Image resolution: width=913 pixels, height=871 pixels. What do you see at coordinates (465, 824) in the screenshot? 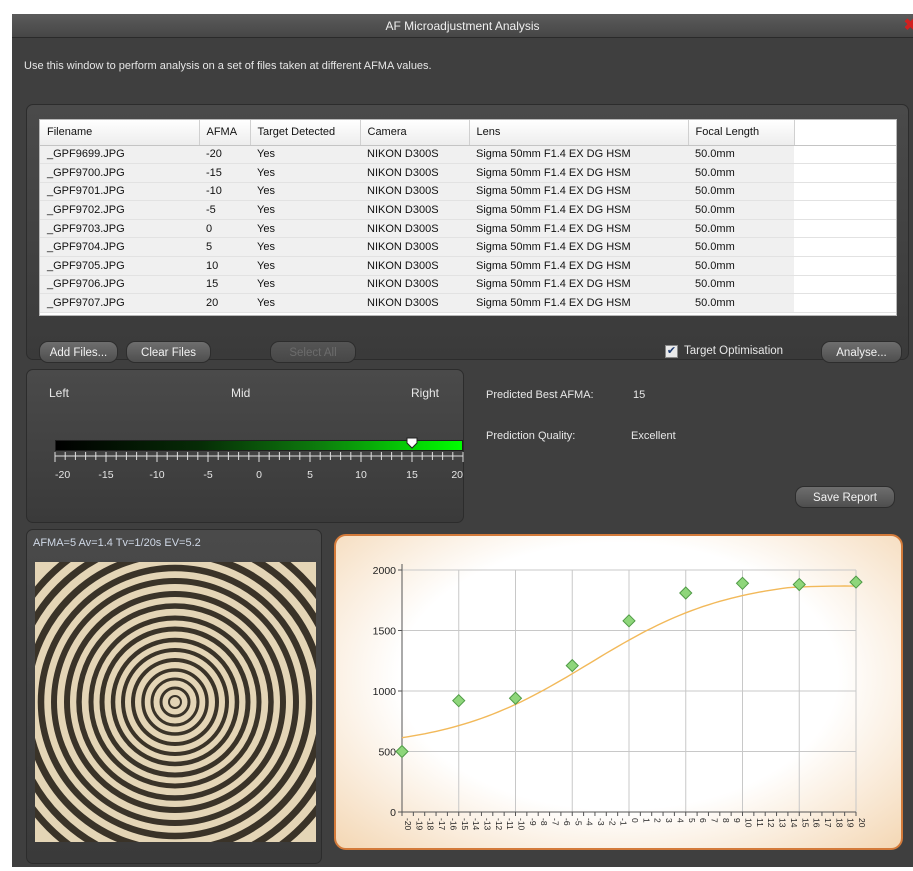
I see `x-tick-label: -15` at bounding box center [465, 824].